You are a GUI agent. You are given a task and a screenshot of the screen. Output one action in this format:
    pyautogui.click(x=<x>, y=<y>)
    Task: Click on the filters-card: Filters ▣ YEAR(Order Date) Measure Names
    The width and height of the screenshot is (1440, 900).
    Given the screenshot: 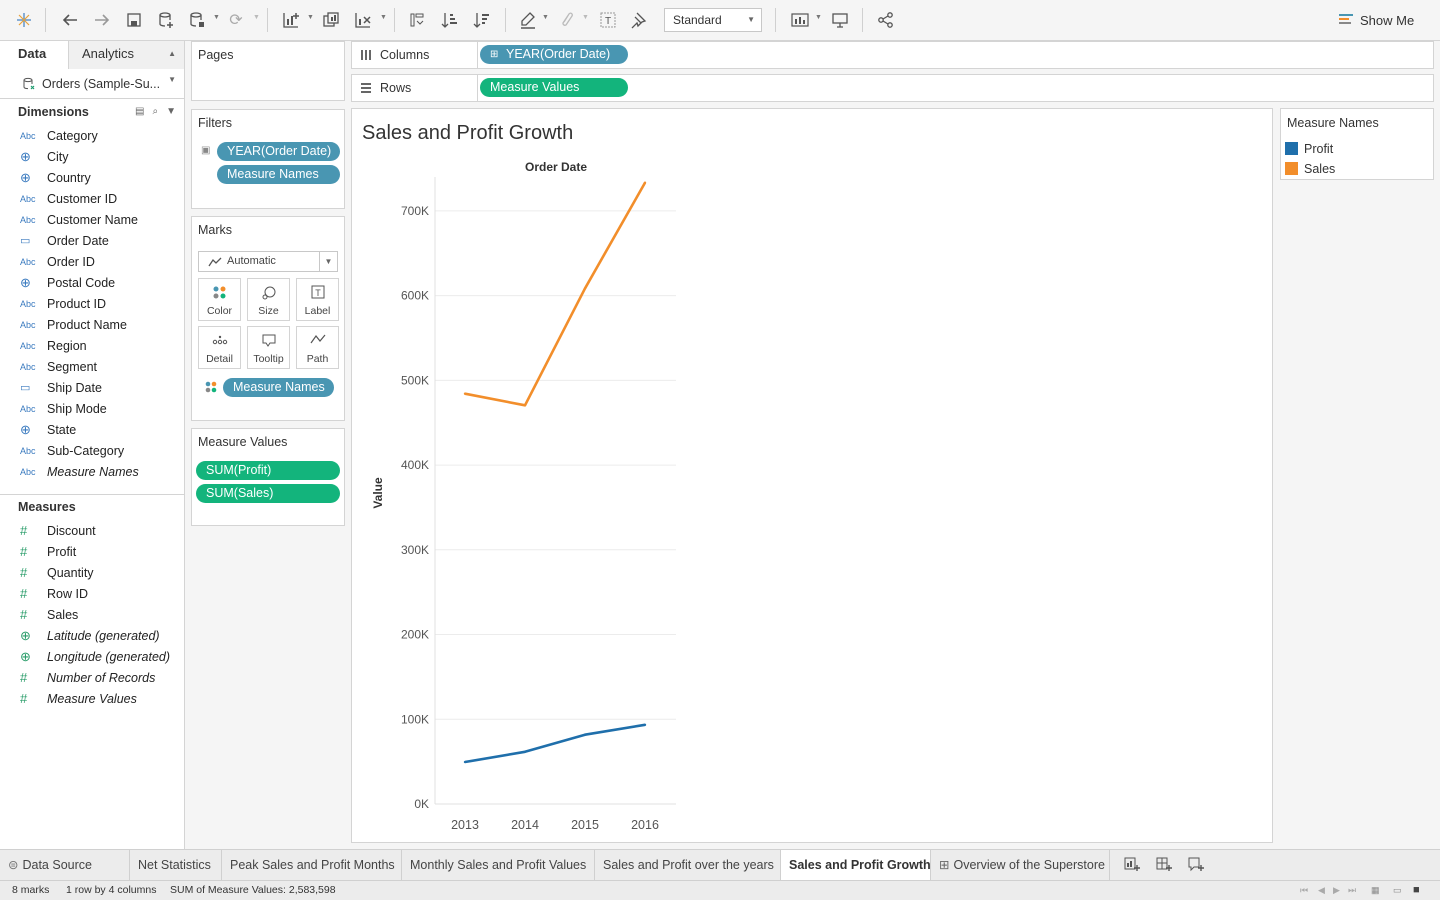 What is the action you would take?
    pyautogui.click(x=268, y=159)
    